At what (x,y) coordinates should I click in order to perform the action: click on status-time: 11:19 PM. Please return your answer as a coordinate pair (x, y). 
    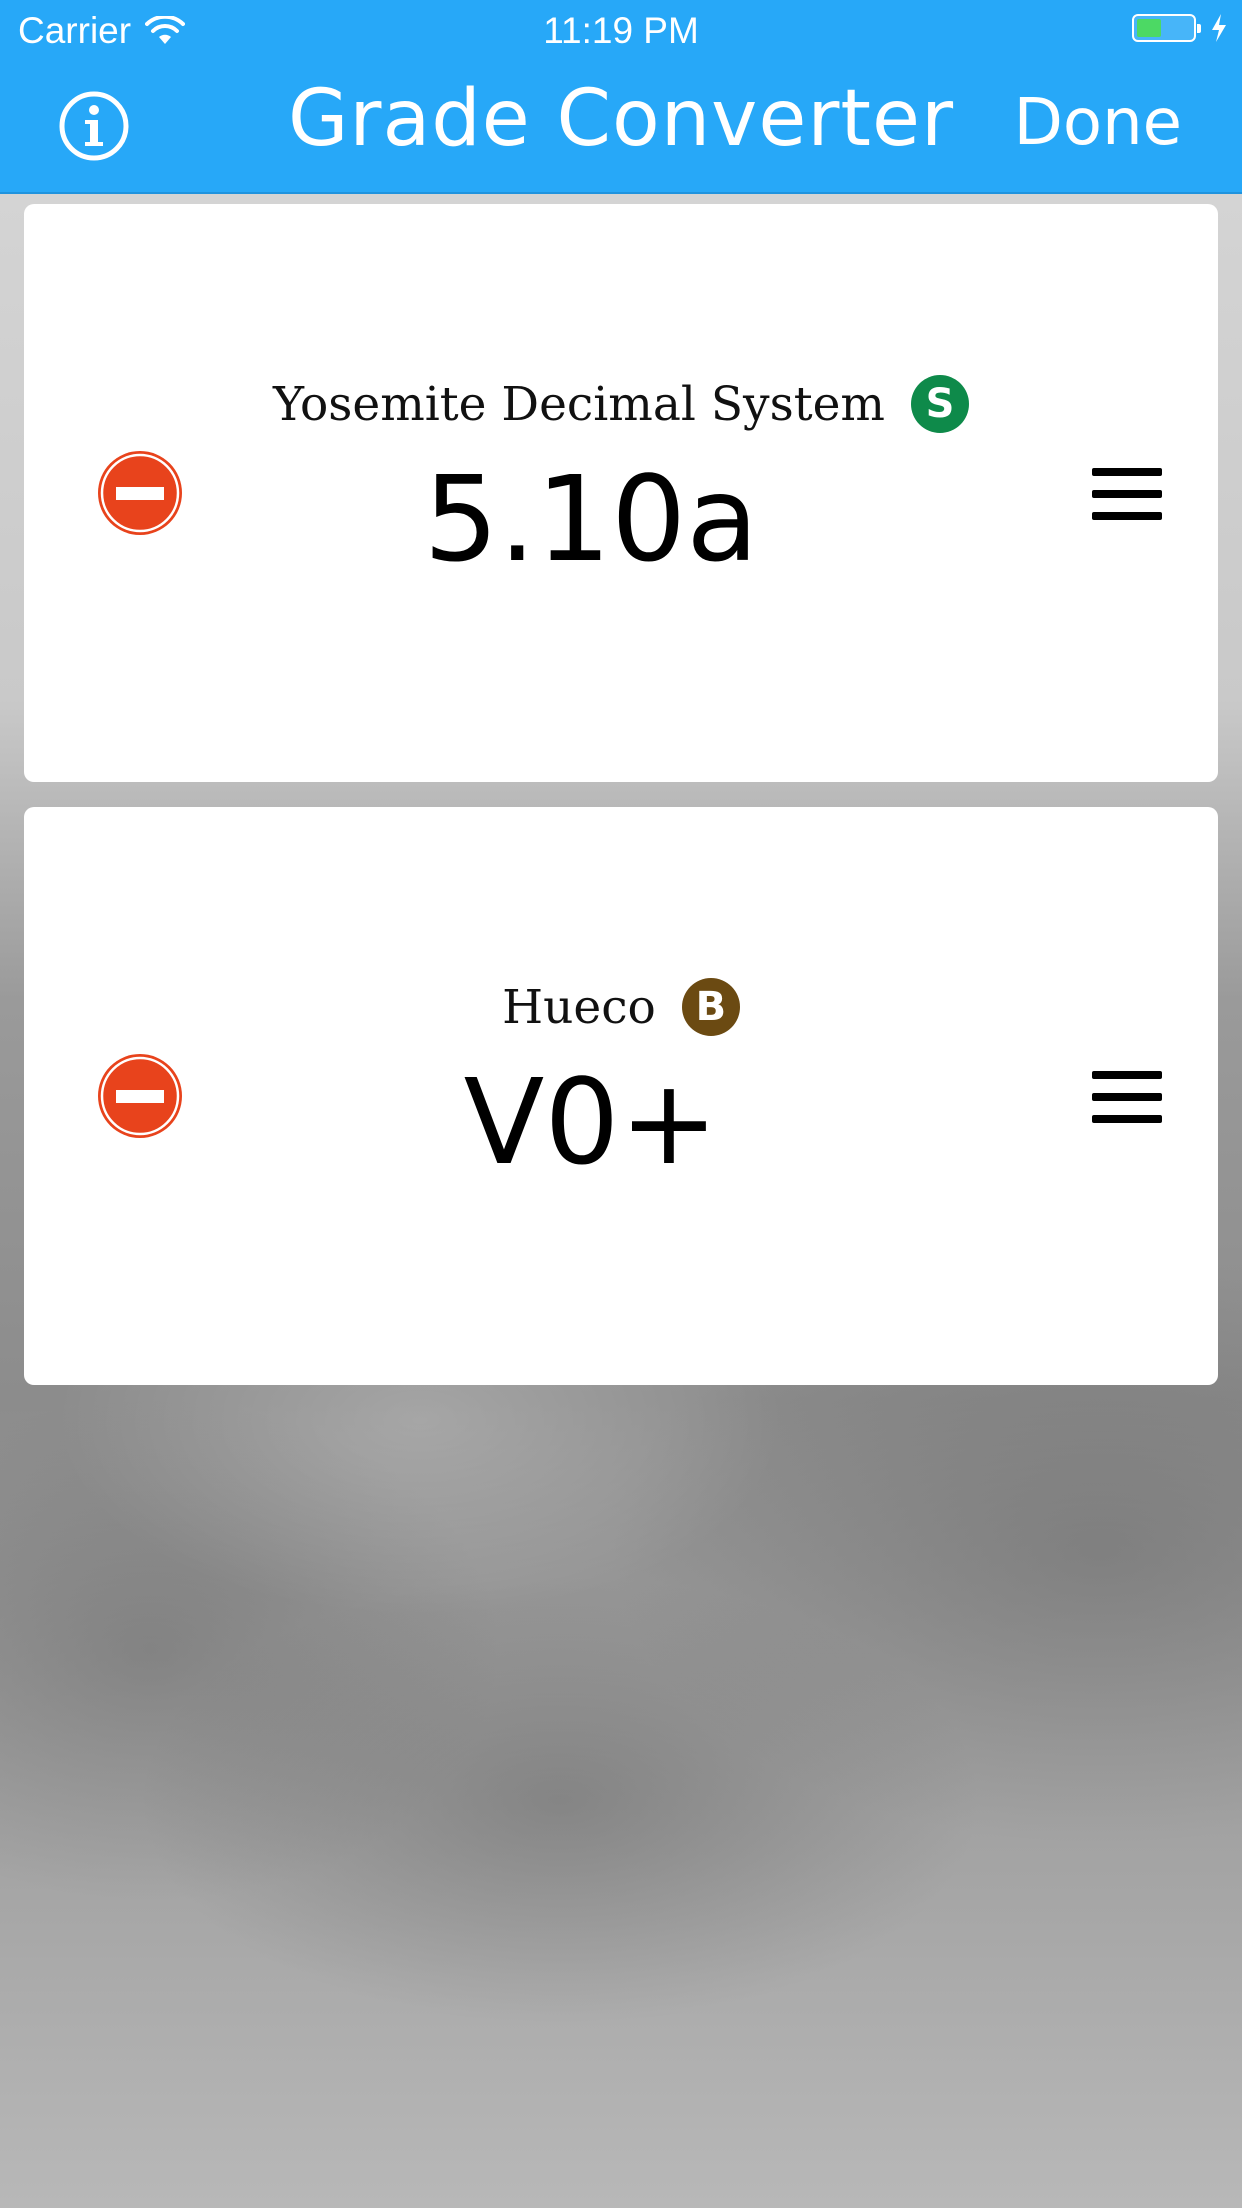
    Looking at the image, I should click on (621, 30).